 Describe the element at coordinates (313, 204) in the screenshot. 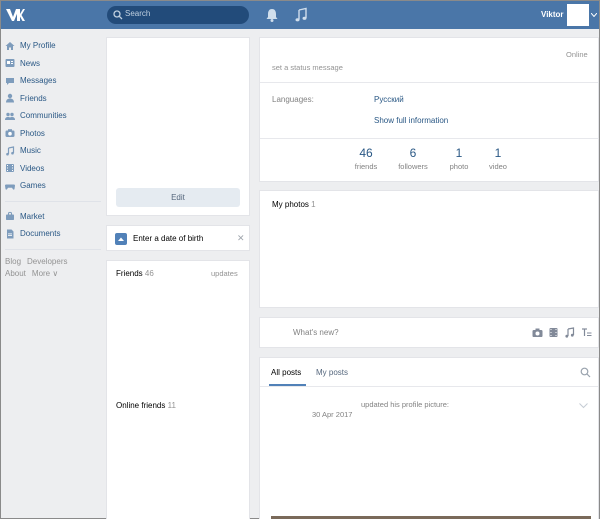

I see `photos-count: 1` at that location.